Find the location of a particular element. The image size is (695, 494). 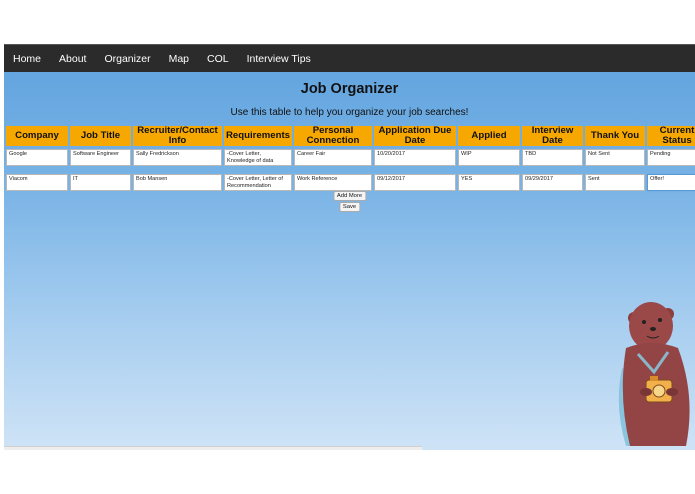

cell-recruiter: Bob Mansen is located at coordinates (177, 182).